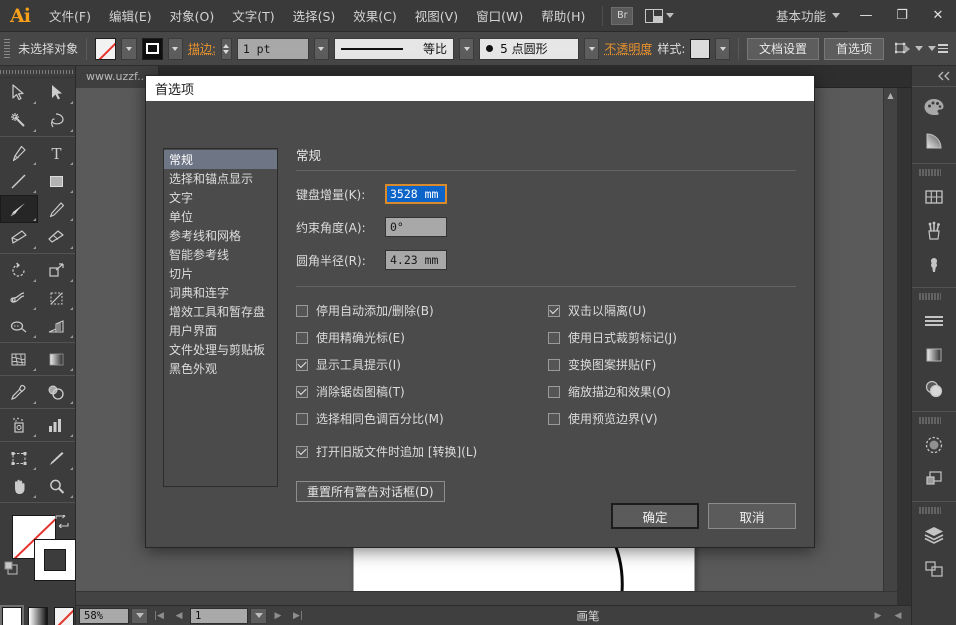 The width and height of the screenshot is (956, 625). What do you see at coordinates (588, 615) in the screenshot?
I see `current-tool-status: 画笔` at bounding box center [588, 615].